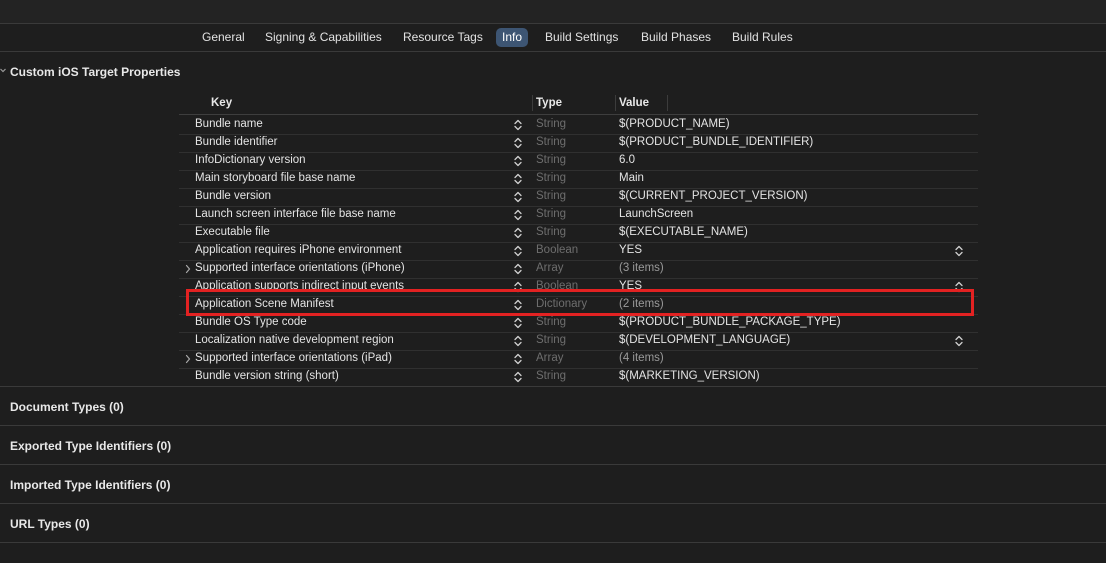 This screenshot has width=1106, height=563. I want to click on row-value: LaunchScreen, so click(656, 214).